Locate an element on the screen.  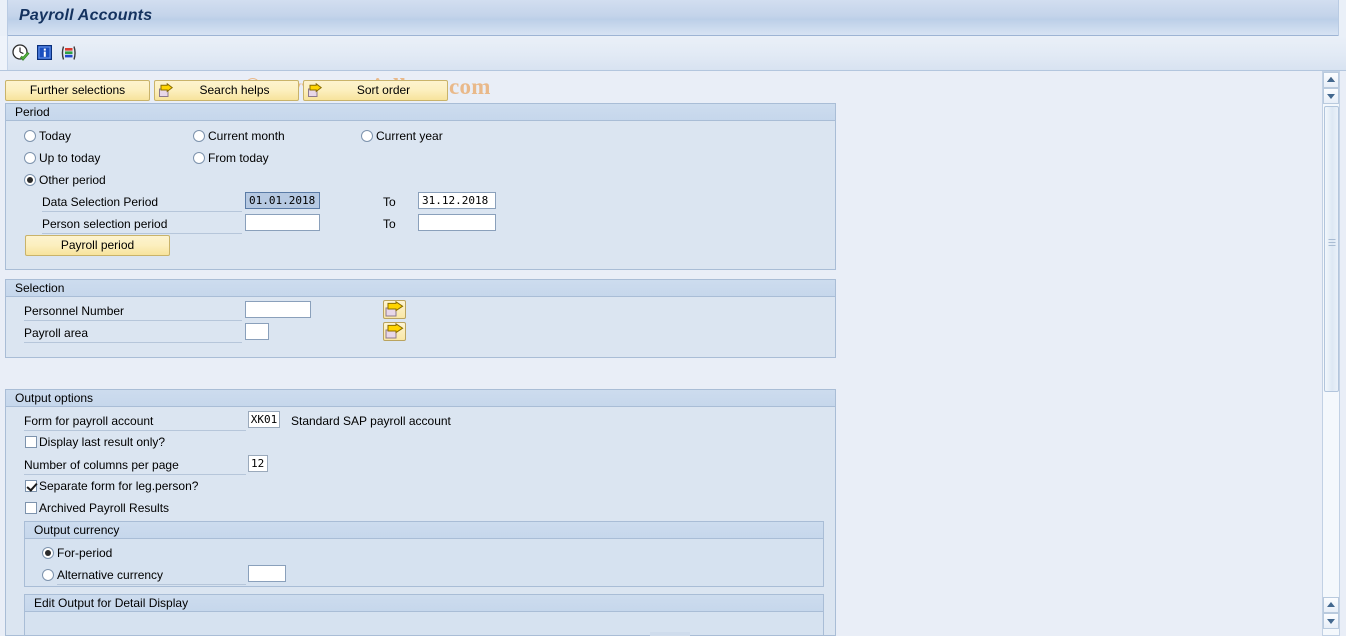
title-bar-right-edge is located at coordinates (1342, 18).